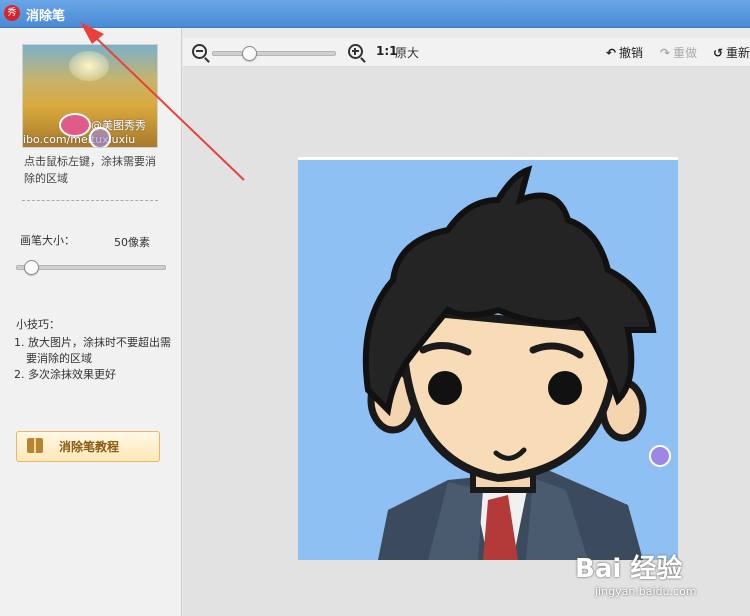 The image size is (750, 616). Describe the element at coordinates (132, 242) in the screenshot. I see `brush-size-value: 50像素` at that location.